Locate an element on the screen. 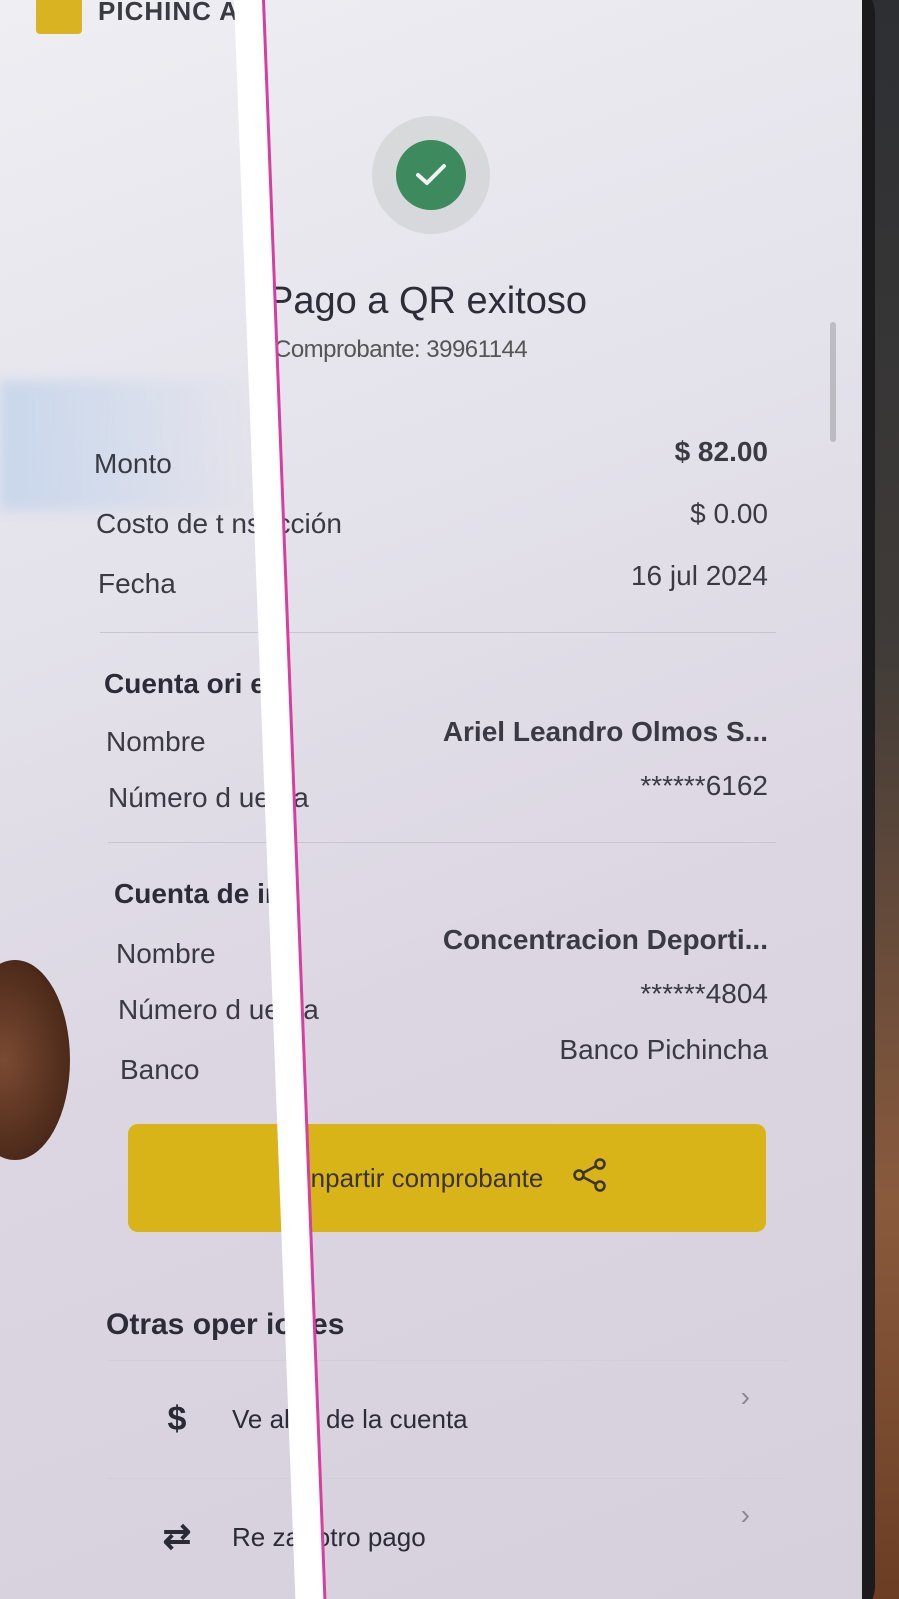 The height and width of the screenshot is (1599, 899). op-make-payment: ⇄ Re zar otro pago › is located at coordinates (448, 1536).